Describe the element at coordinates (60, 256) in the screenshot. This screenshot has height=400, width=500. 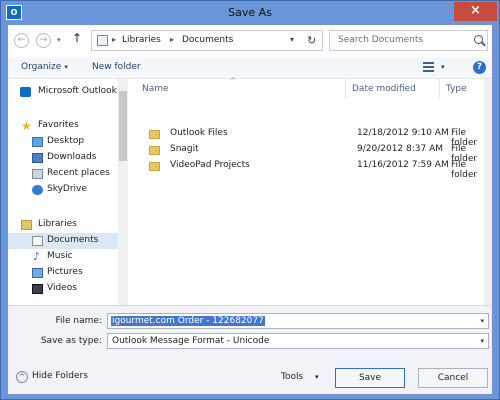
I see `nav-item-label: Music` at that location.